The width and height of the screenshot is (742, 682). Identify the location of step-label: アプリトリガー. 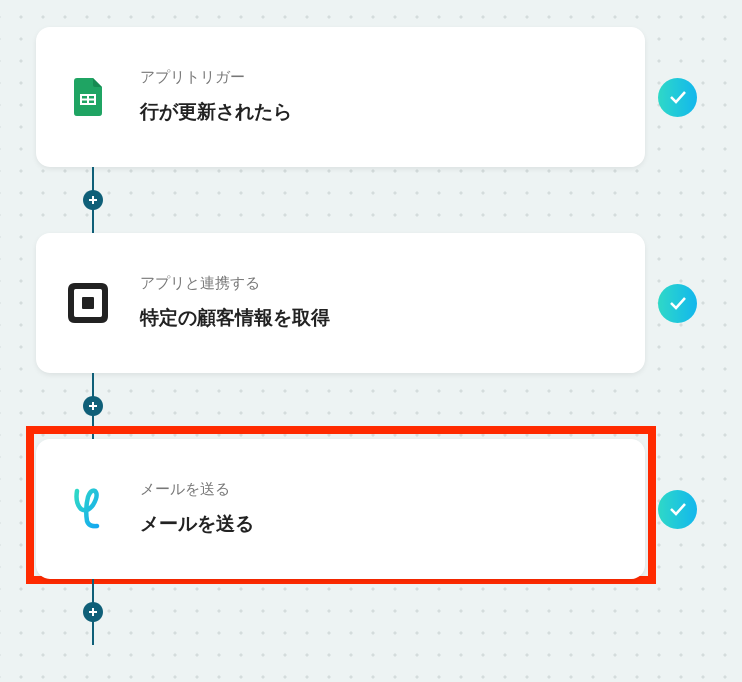
(193, 78).